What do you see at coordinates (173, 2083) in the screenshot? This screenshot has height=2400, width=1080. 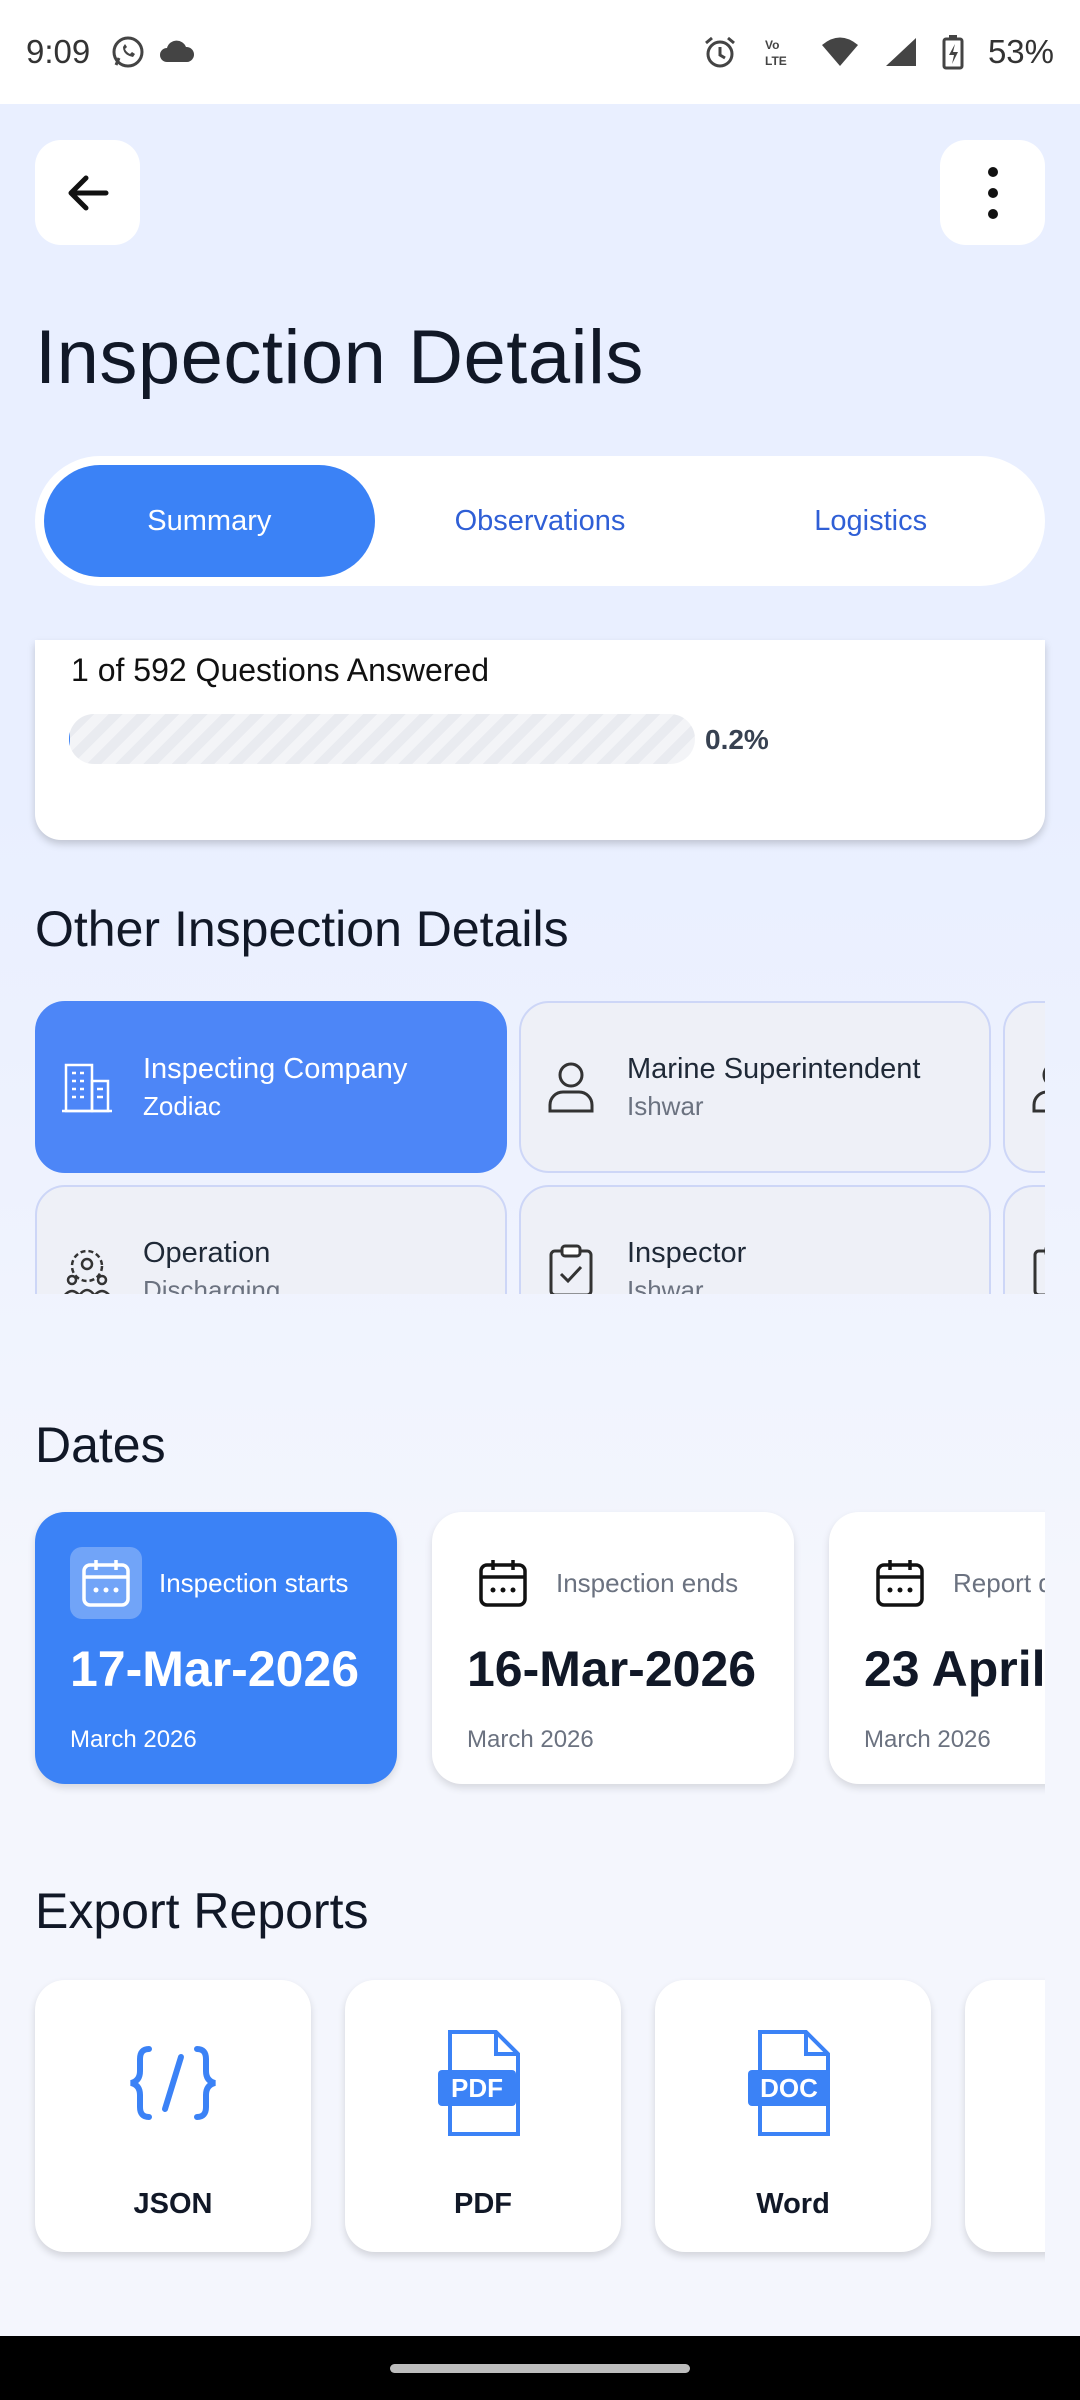 I see `code-braces-icon` at bounding box center [173, 2083].